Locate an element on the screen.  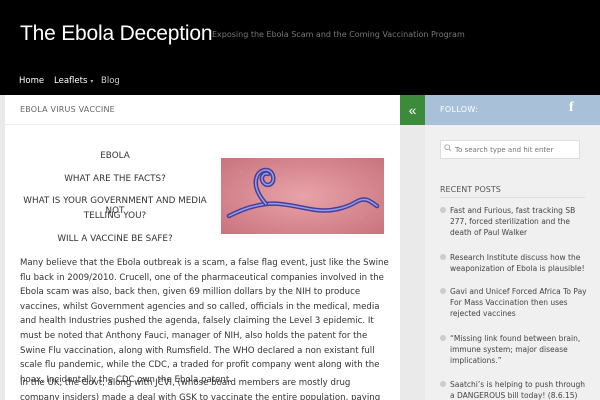
chevron-down-icon: ▾ is located at coordinates (92, 81).